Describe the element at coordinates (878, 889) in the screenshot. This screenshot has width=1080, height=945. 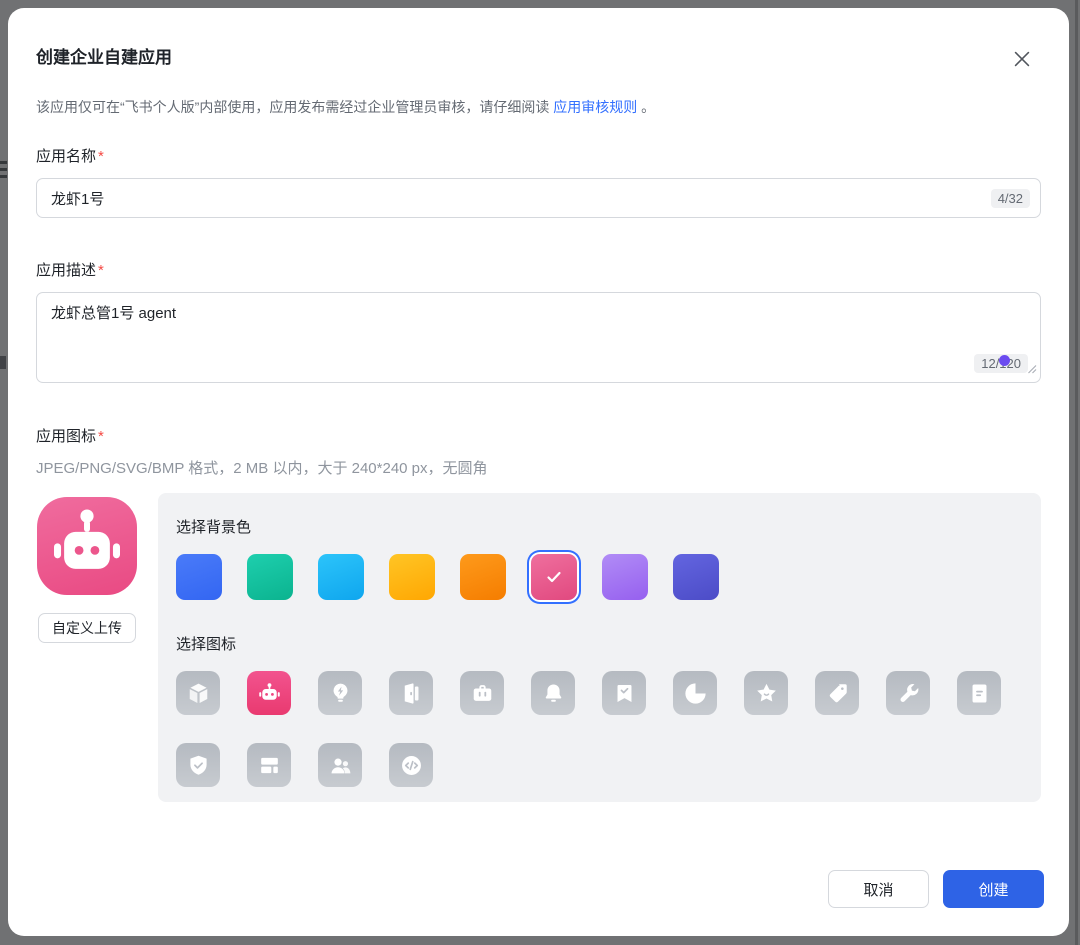
I see `cancel-button: 取消` at that location.